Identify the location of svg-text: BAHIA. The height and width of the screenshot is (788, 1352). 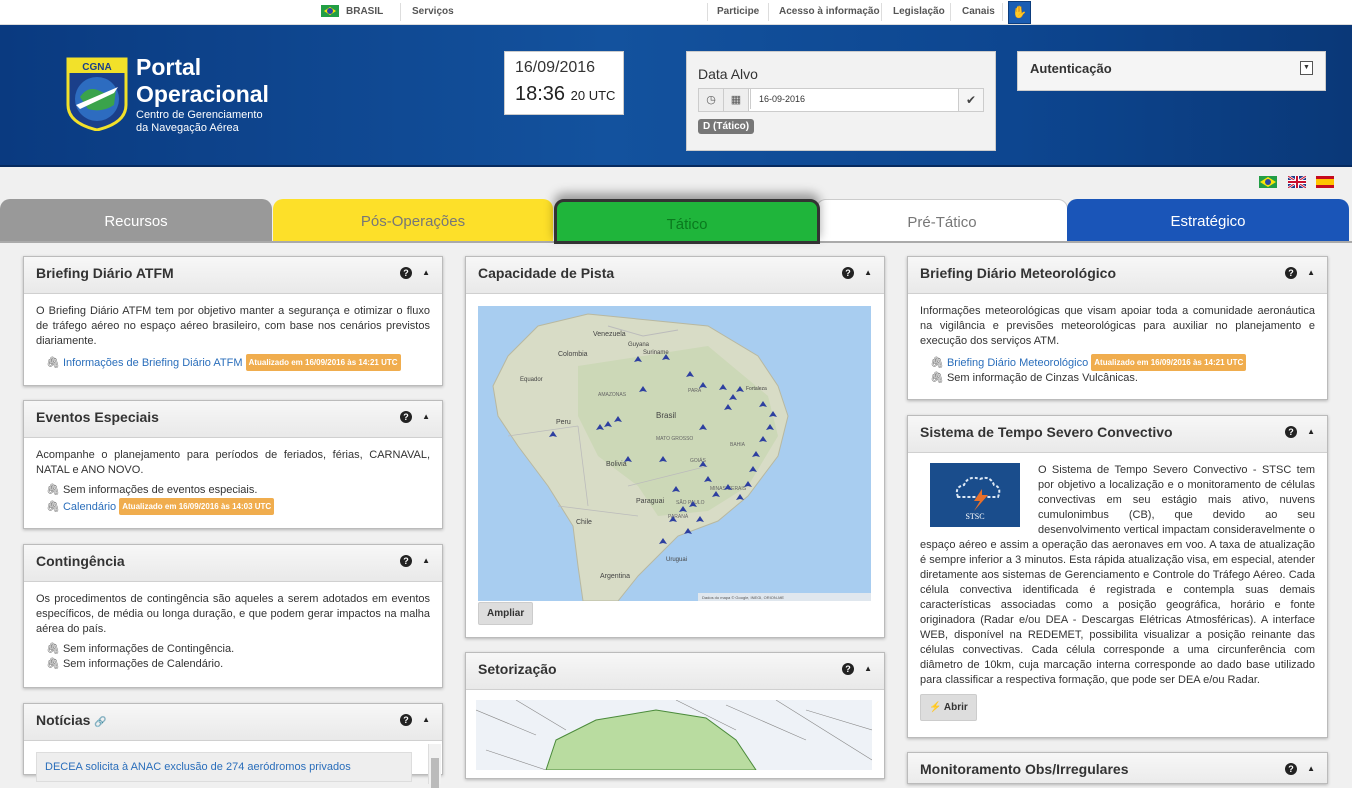
(738, 445).